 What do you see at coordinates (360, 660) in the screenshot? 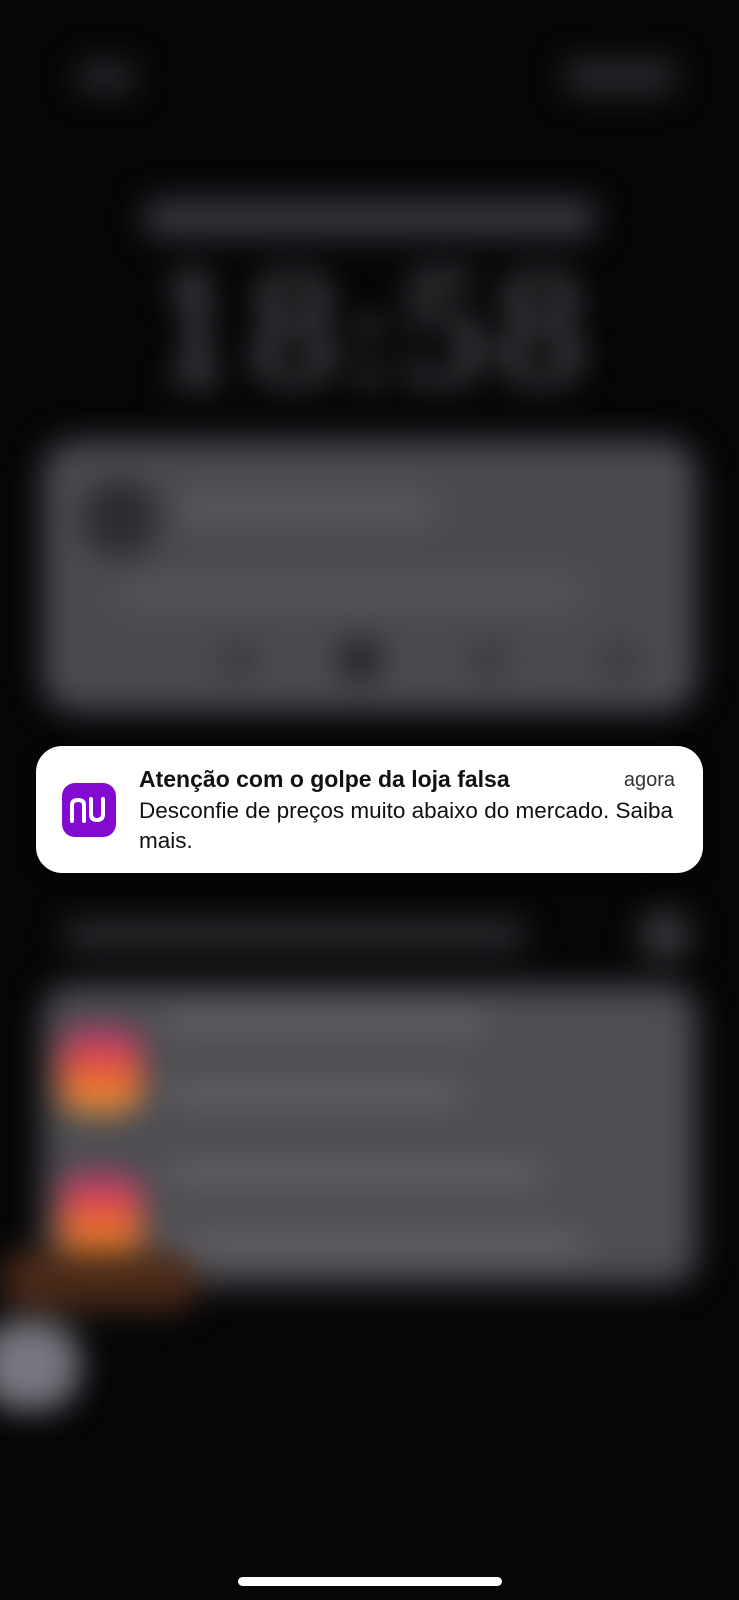
I see `media-play-icon` at bounding box center [360, 660].